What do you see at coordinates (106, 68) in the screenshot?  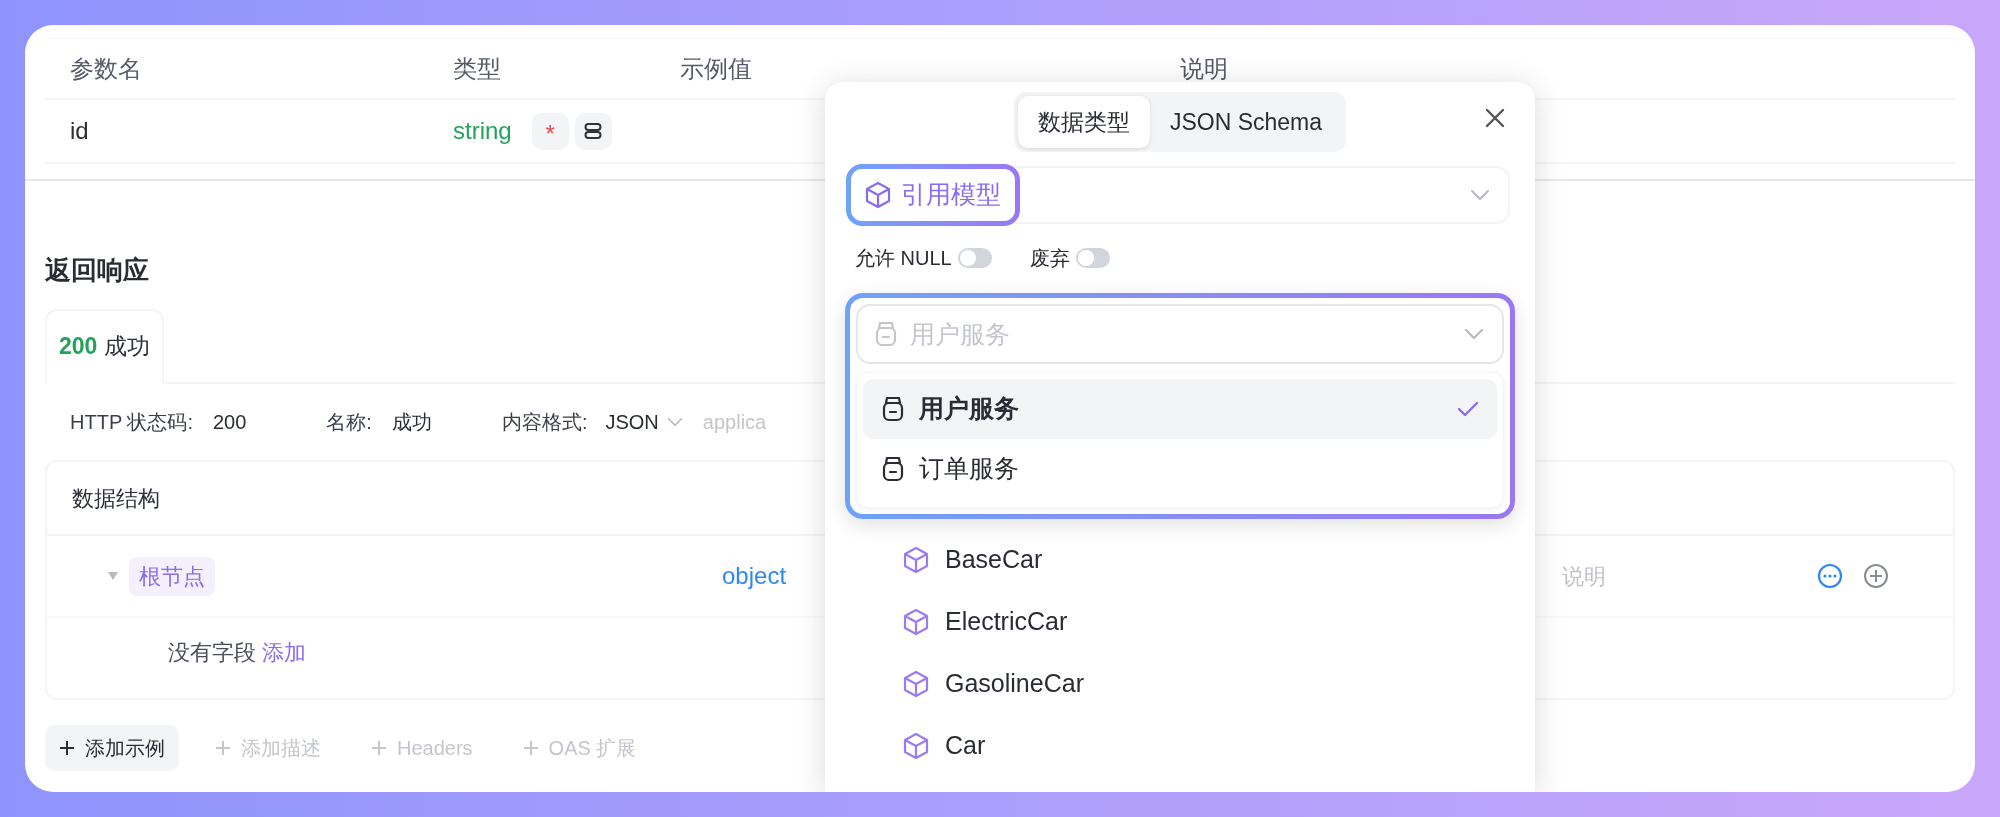 I see `column-header: 参数名` at bounding box center [106, 68].